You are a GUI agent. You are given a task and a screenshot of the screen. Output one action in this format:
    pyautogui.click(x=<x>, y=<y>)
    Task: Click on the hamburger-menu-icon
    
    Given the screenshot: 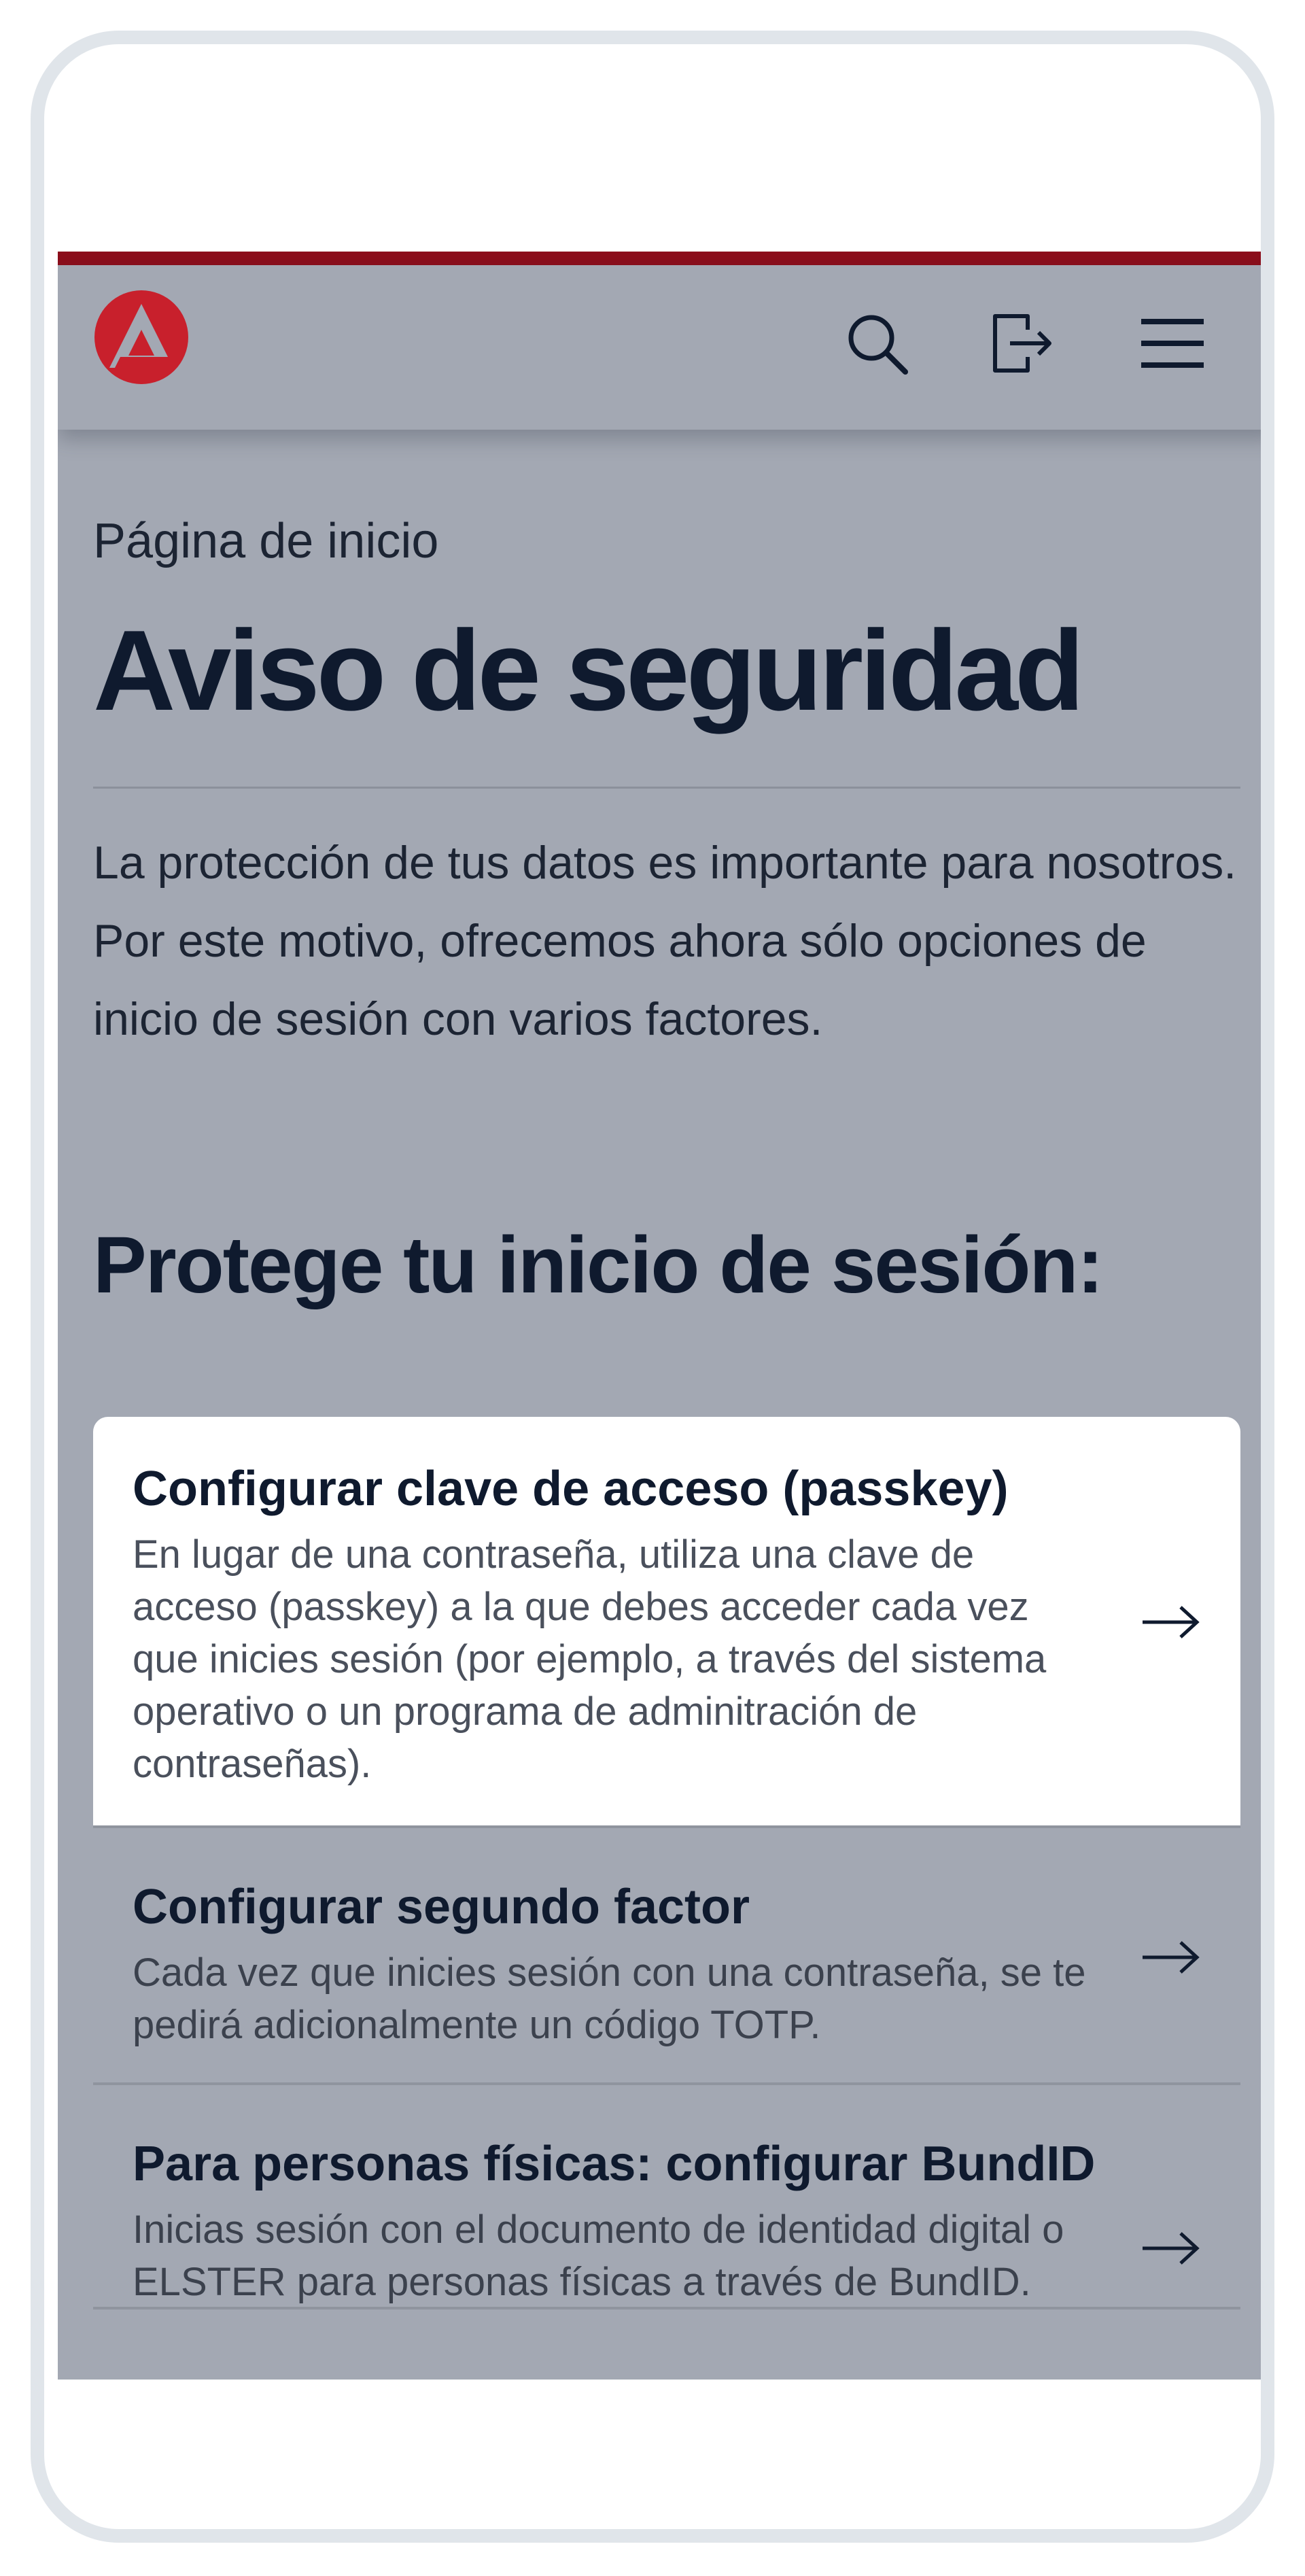 What is the action you would take?
    pyautogui.click(x=1172, y=343)
    